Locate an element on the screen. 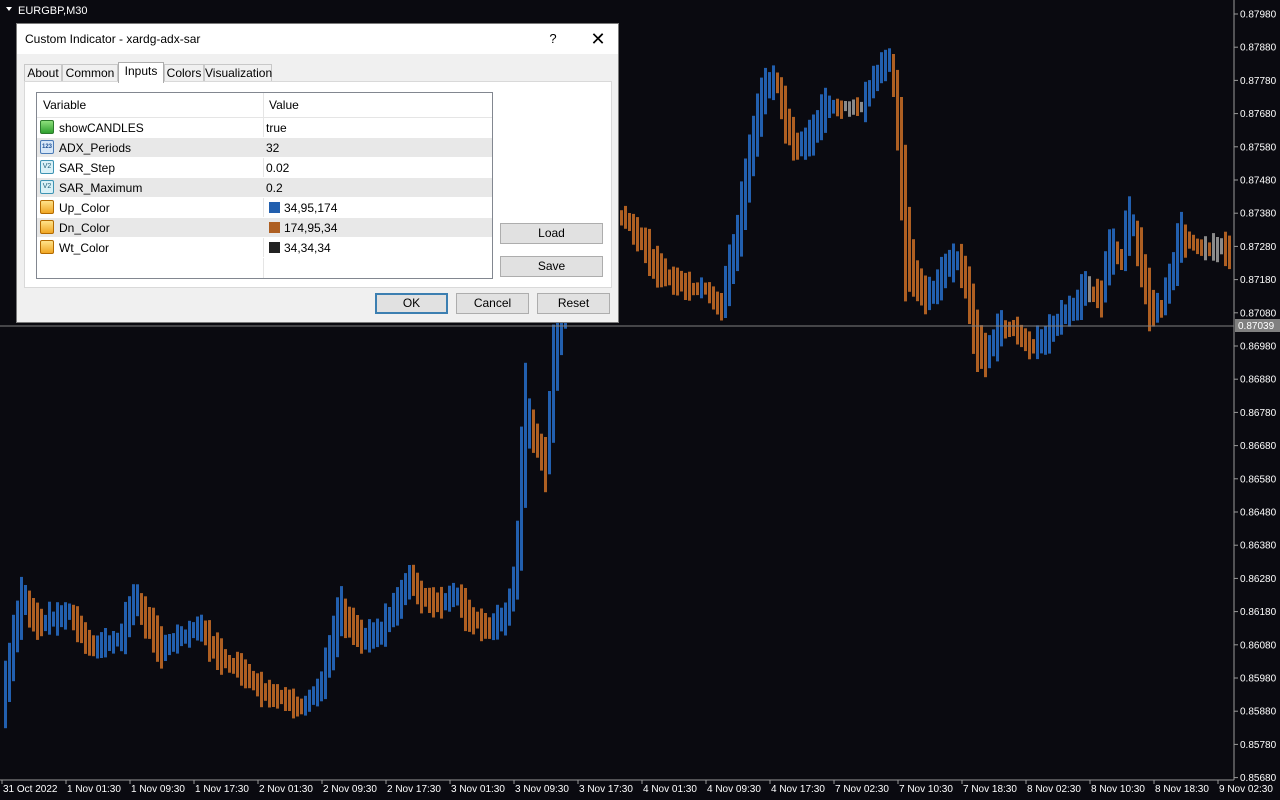 The image size is (1280, 800). param-row-sar-maximum: V2 SAR_Maximum 0.2 is located at coordinates (264, 188).